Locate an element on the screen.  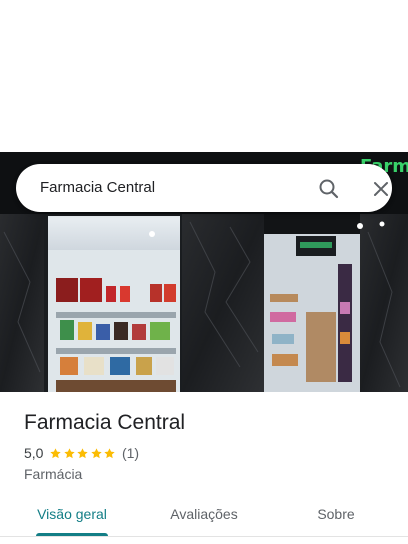
place-title: Farmacia Central is located at coordinates (105, 422).